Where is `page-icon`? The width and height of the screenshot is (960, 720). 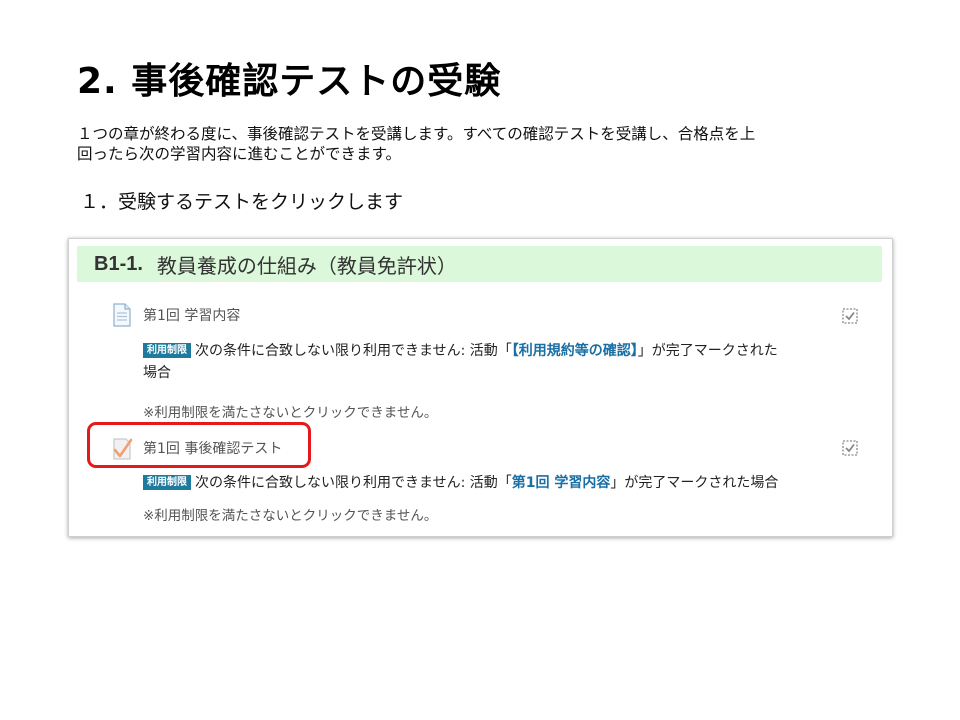 page-icon is located at coordinates (122, 315).